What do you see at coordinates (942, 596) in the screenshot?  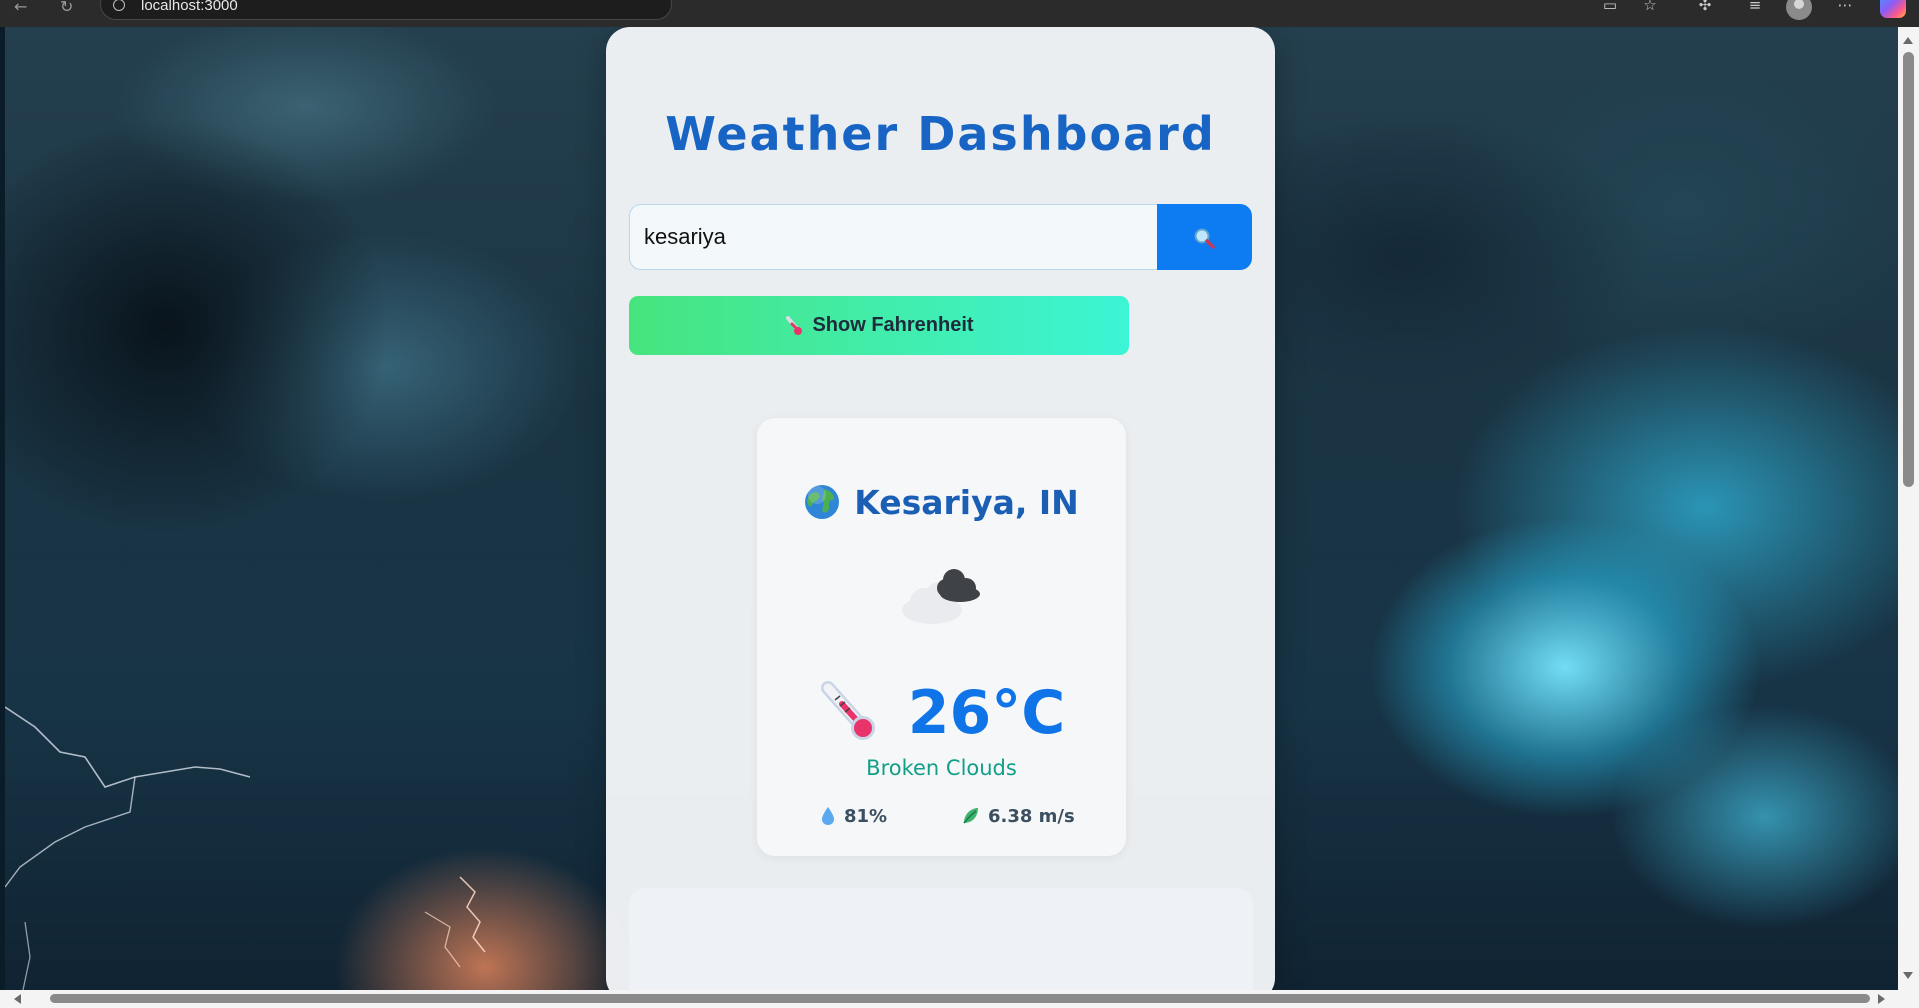 I see `broken-clouds-icon` at bounding box center [942, 596].